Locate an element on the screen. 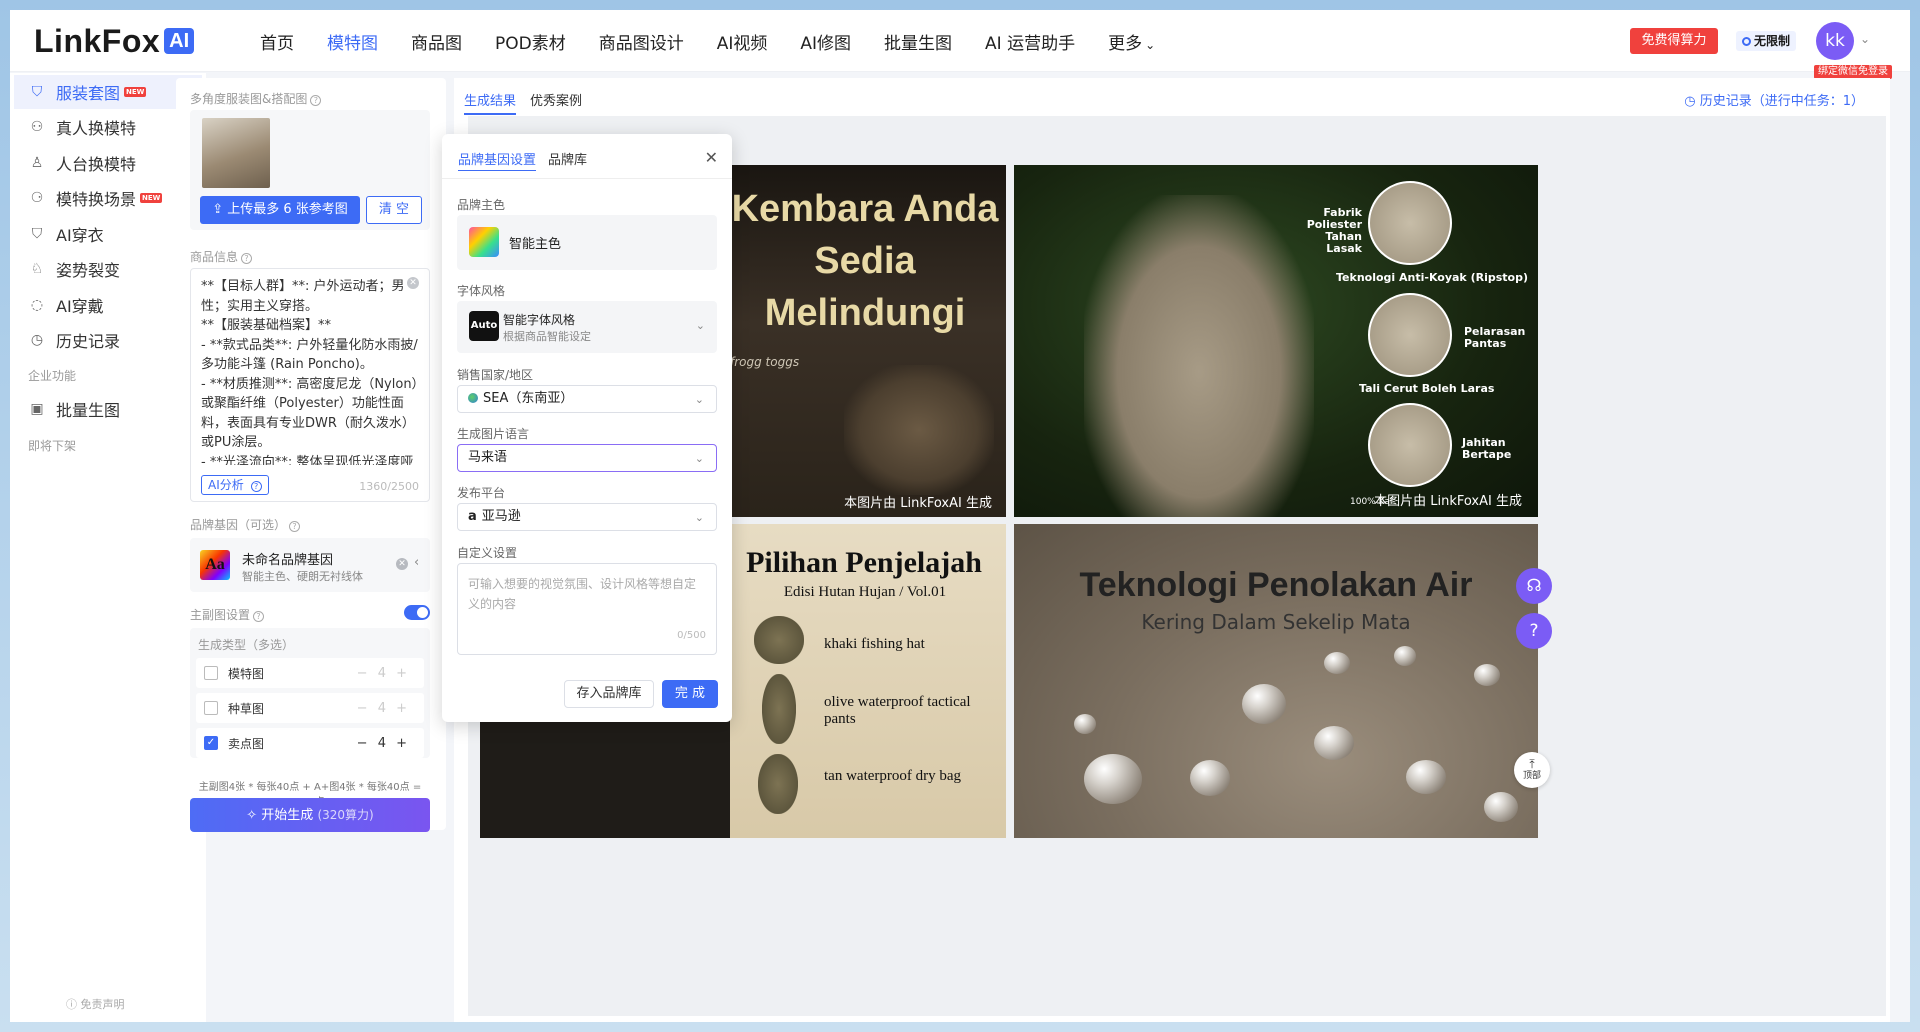 The height and width of the screenshot is (1032, 1920). disclaimer-link: ⓘ 免责声明 is located at coordinates (95, 1004).